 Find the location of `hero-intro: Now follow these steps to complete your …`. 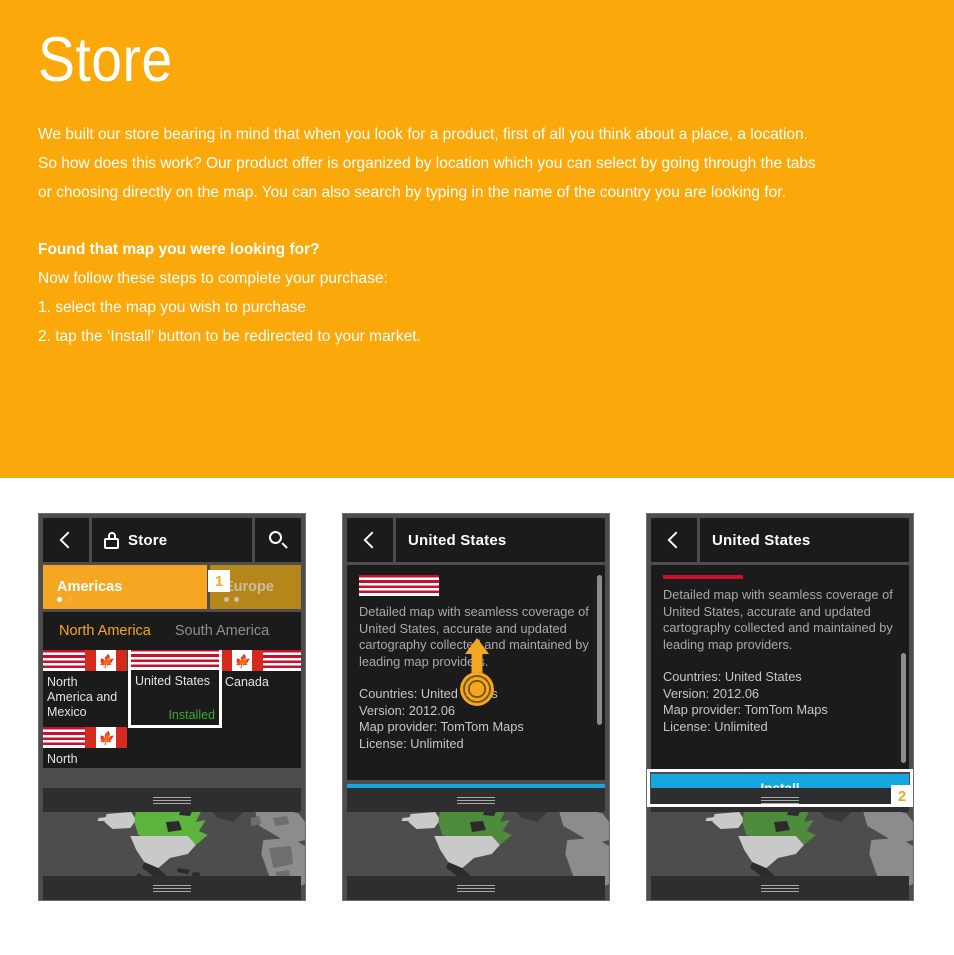

hero-intro: Now follow these steps to complete your … is located at coordinates (213, 278).